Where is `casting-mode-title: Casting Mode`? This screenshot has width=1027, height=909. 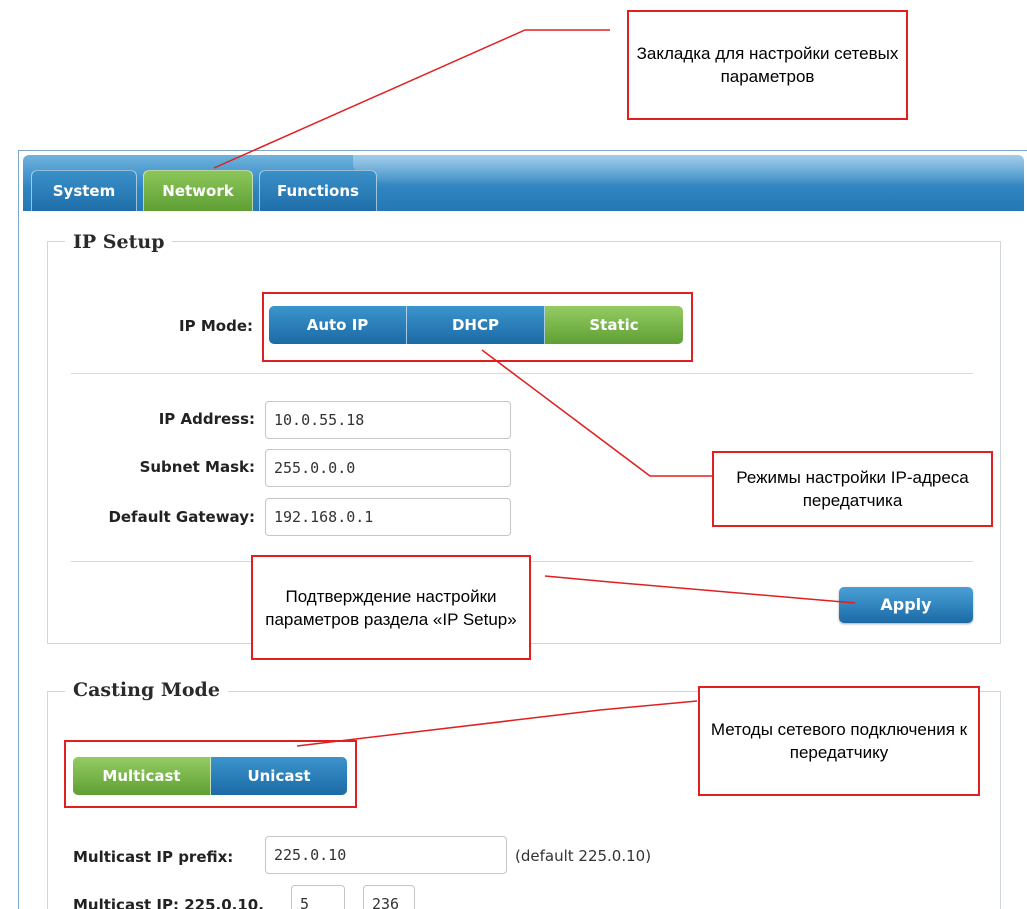
casting-mode-title: Casting Mode is located at coordinates (146, 690).